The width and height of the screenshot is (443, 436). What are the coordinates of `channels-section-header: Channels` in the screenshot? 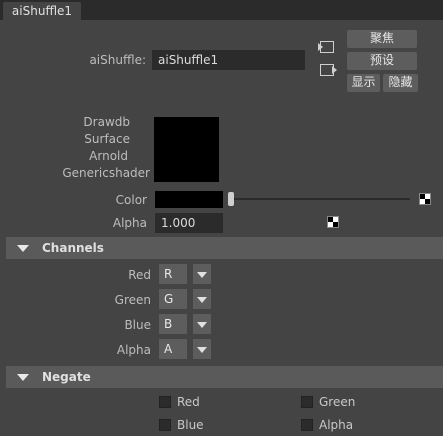 It's located at (224, 248).